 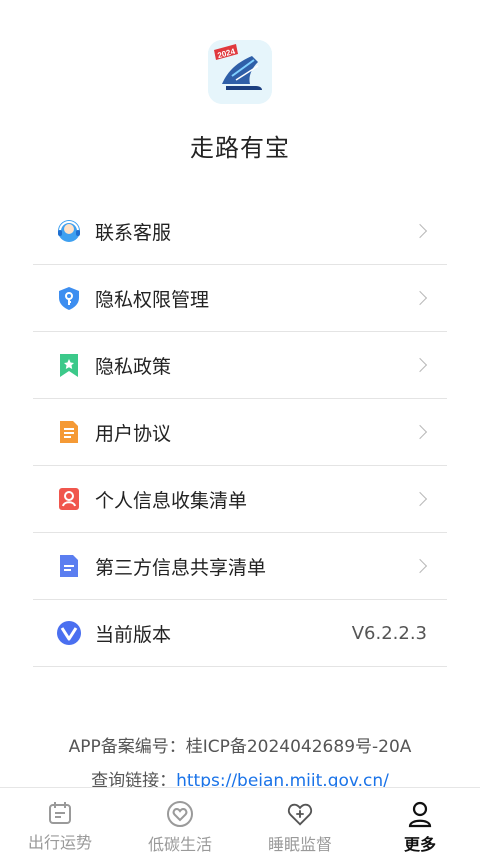 I want to click on bottom-tab-bar: 出行运势 低碳生活 睡眠监督 更多, so click(x=240, y=820).